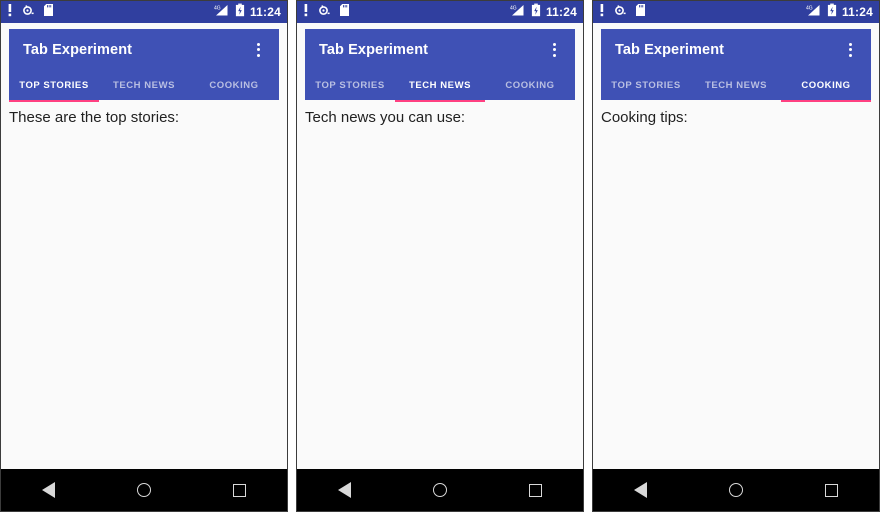 This screenshot has width=892, height=512. Describe the element at coordinates (536, 12) in the screenshot. I see `battery-charging-icon` at that location.